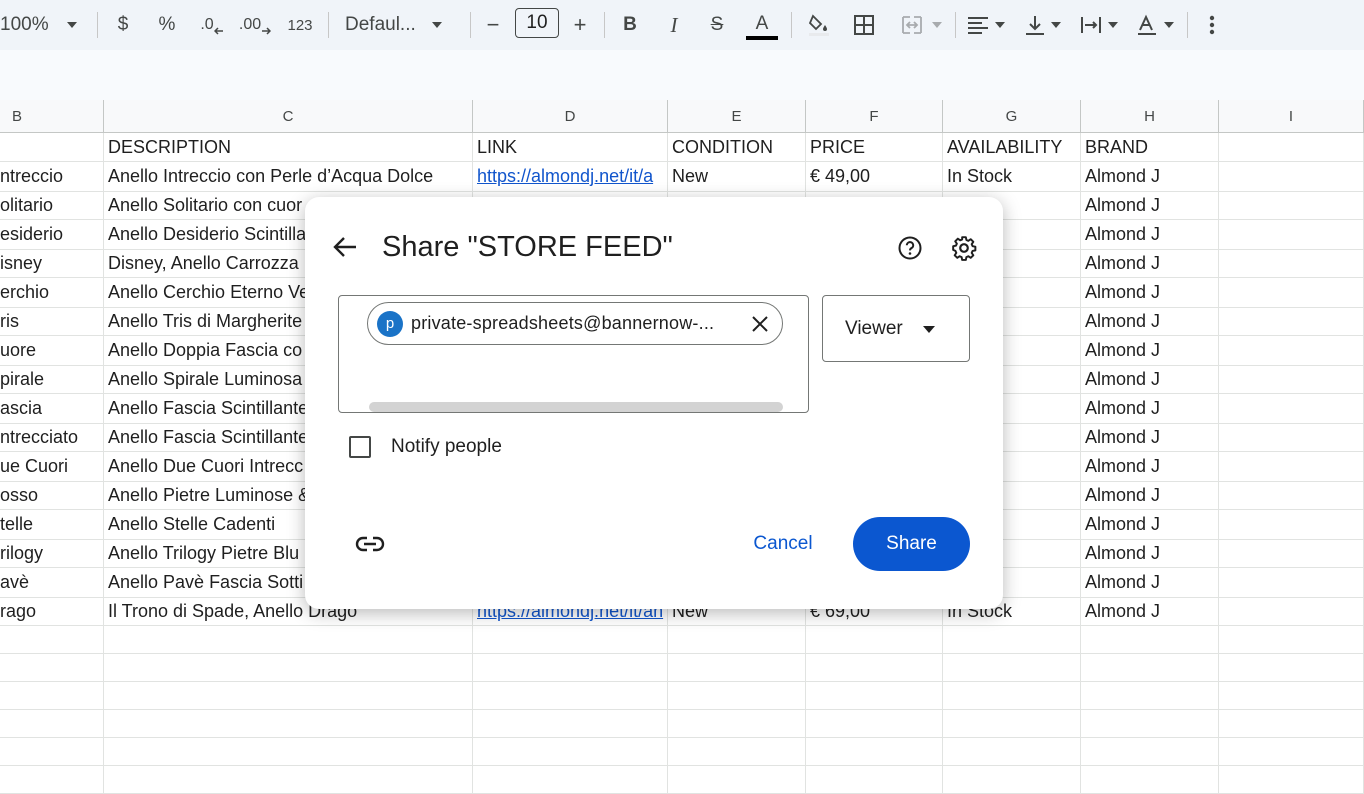  Describe the element at coordinates (390, 323) in the screenshot. I see `avatar: p` at that location.